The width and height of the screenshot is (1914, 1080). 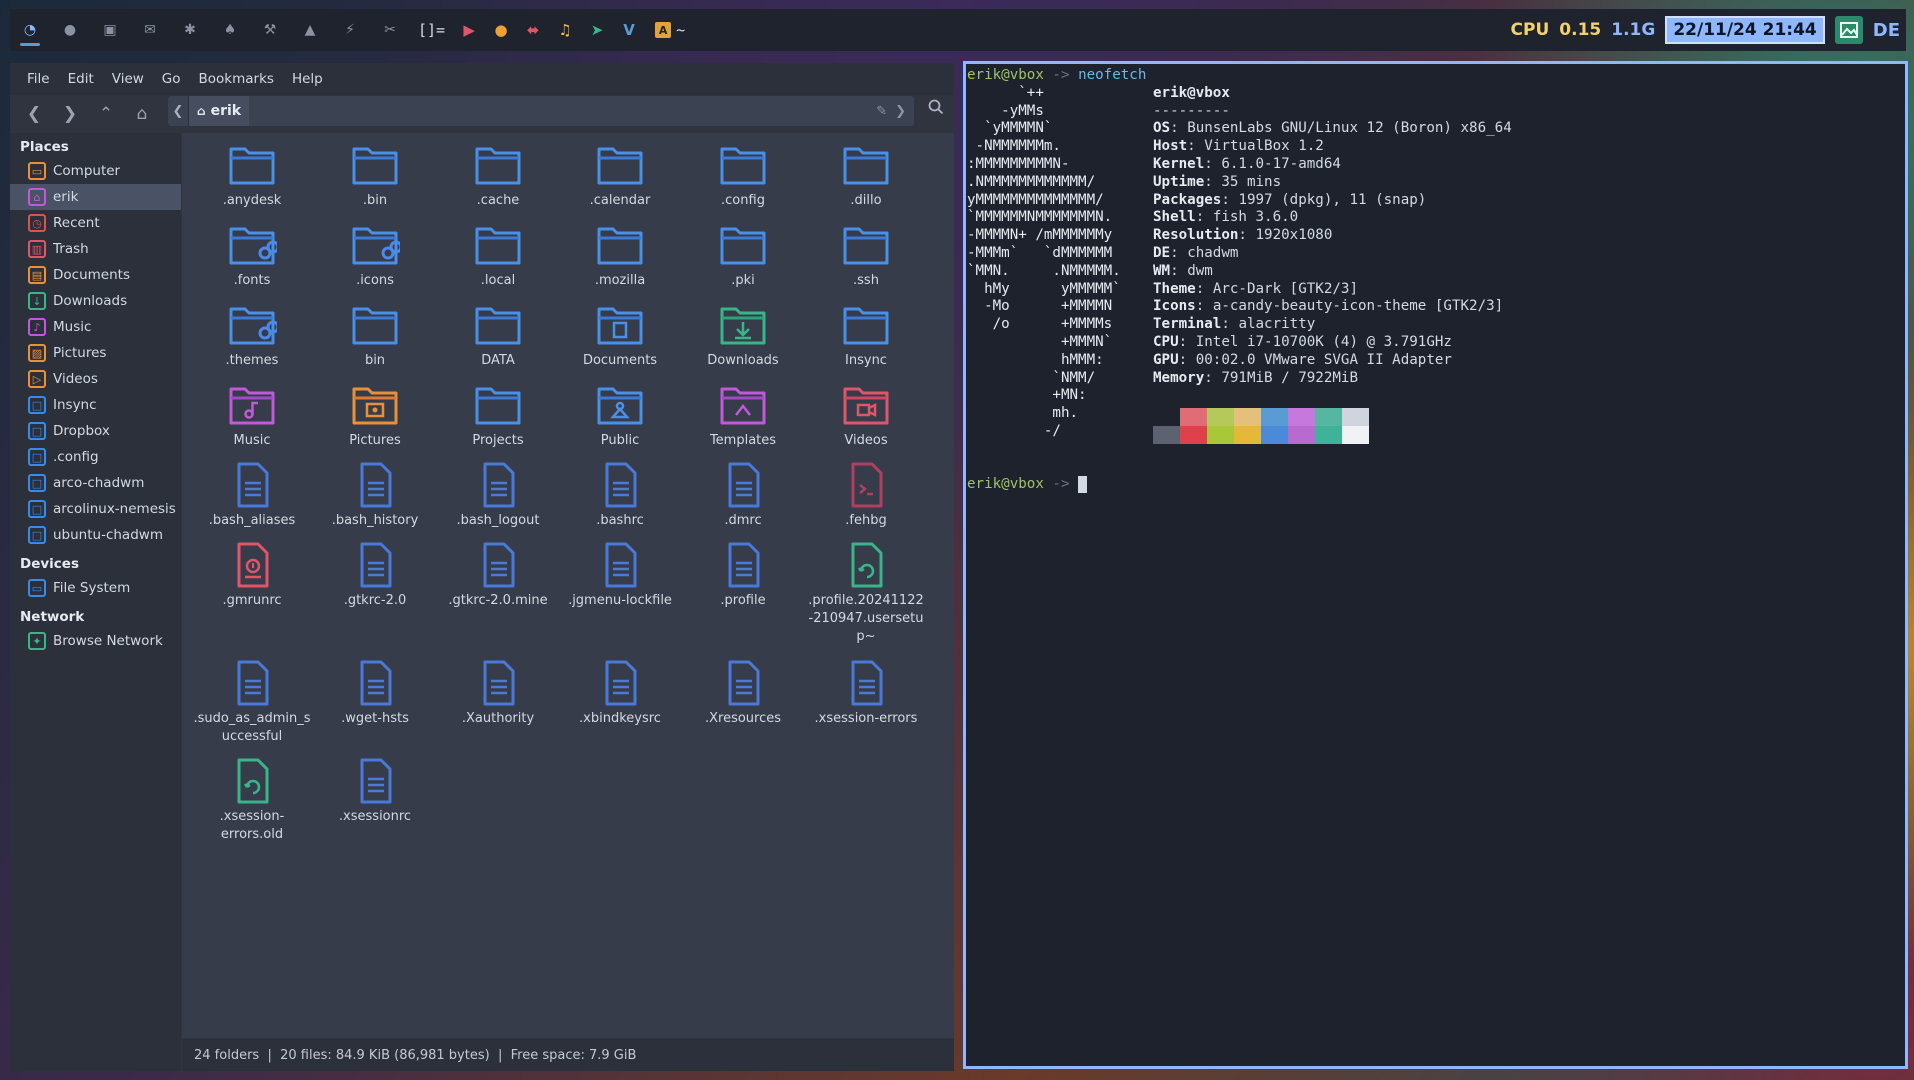 What do you see at coordinates (1745, 30) in the screenshot?
I see `clock: 22/11/24 21:44` at bounding box center [1745, 30].